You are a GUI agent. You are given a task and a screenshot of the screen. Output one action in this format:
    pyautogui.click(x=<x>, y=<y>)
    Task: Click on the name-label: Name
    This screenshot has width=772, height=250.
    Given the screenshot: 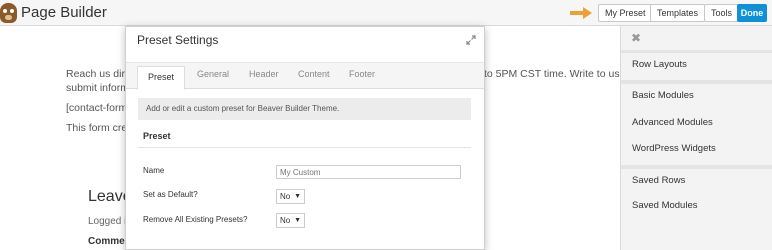 What is the action you would take?
    pyautogui.click(x=154, y=170)
    